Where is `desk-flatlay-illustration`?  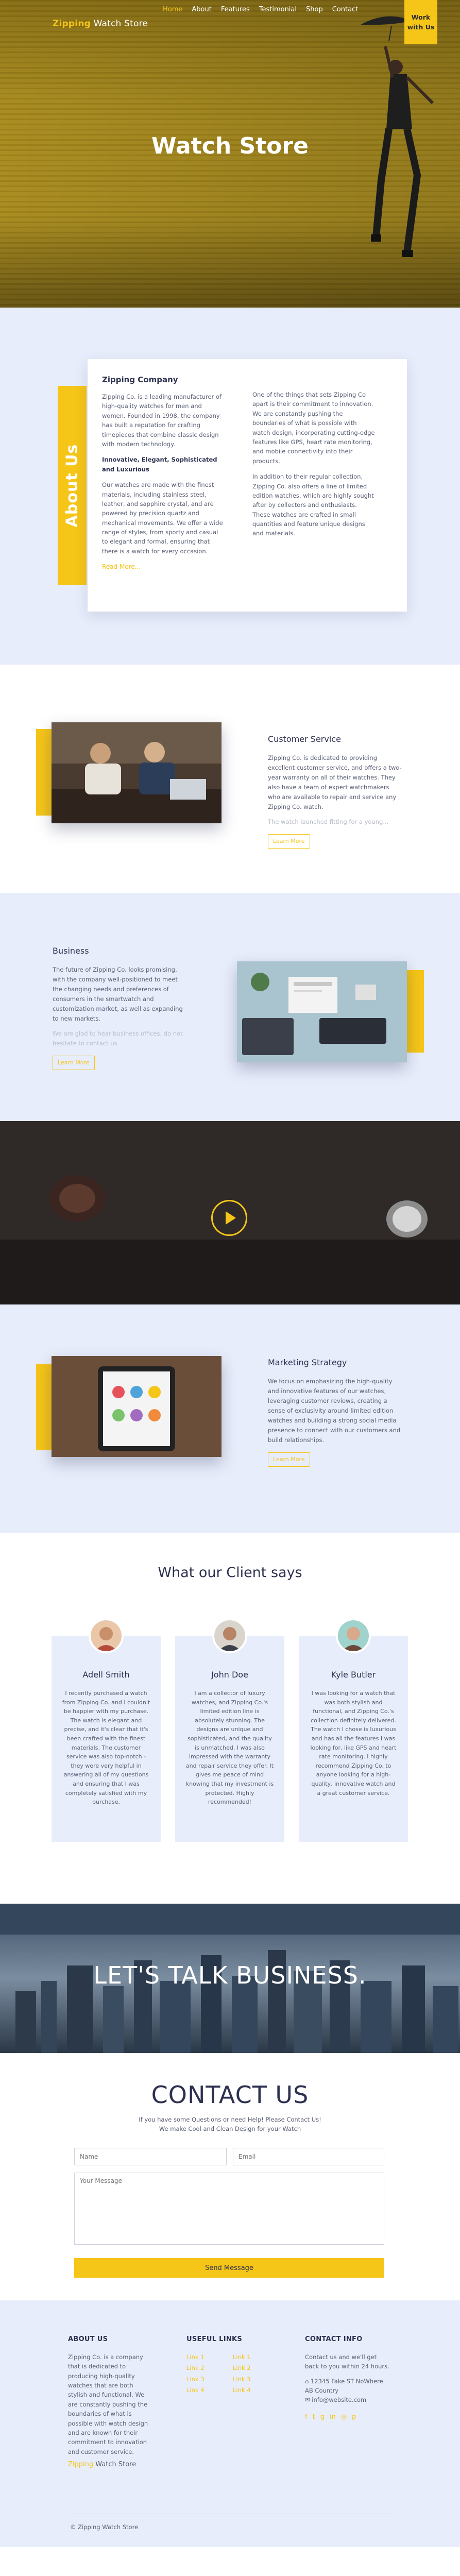 desk-flatlay-illustration is located at coordinates (322, 1011).